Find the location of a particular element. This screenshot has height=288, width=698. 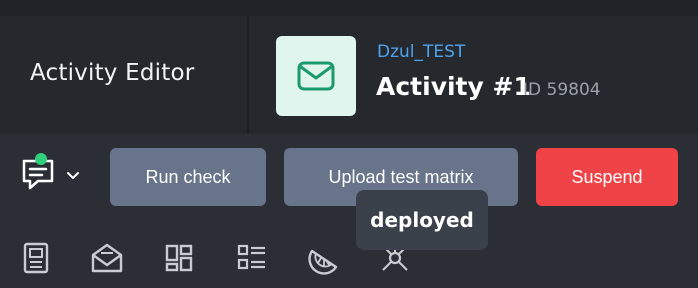

run-check-button: Run check is located at coordinates (188, 177).